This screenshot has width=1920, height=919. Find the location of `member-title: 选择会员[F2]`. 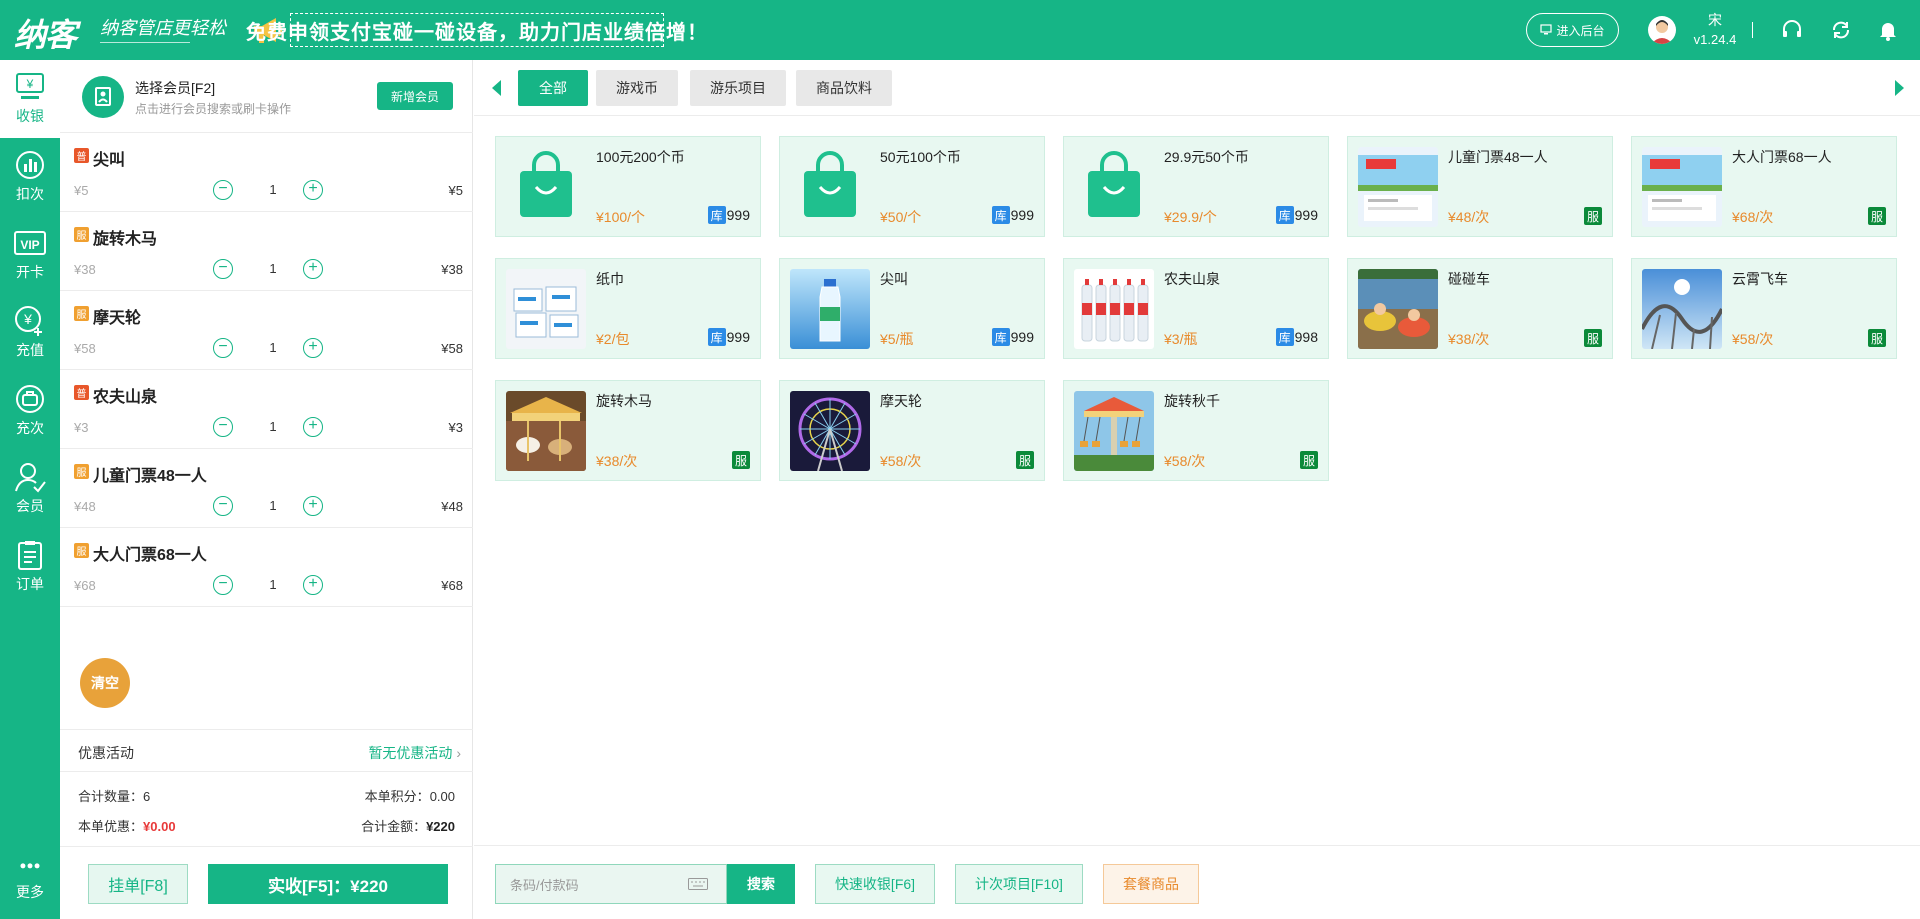

member-title: 选择会员[F2] is located at coordinates (175, 88).